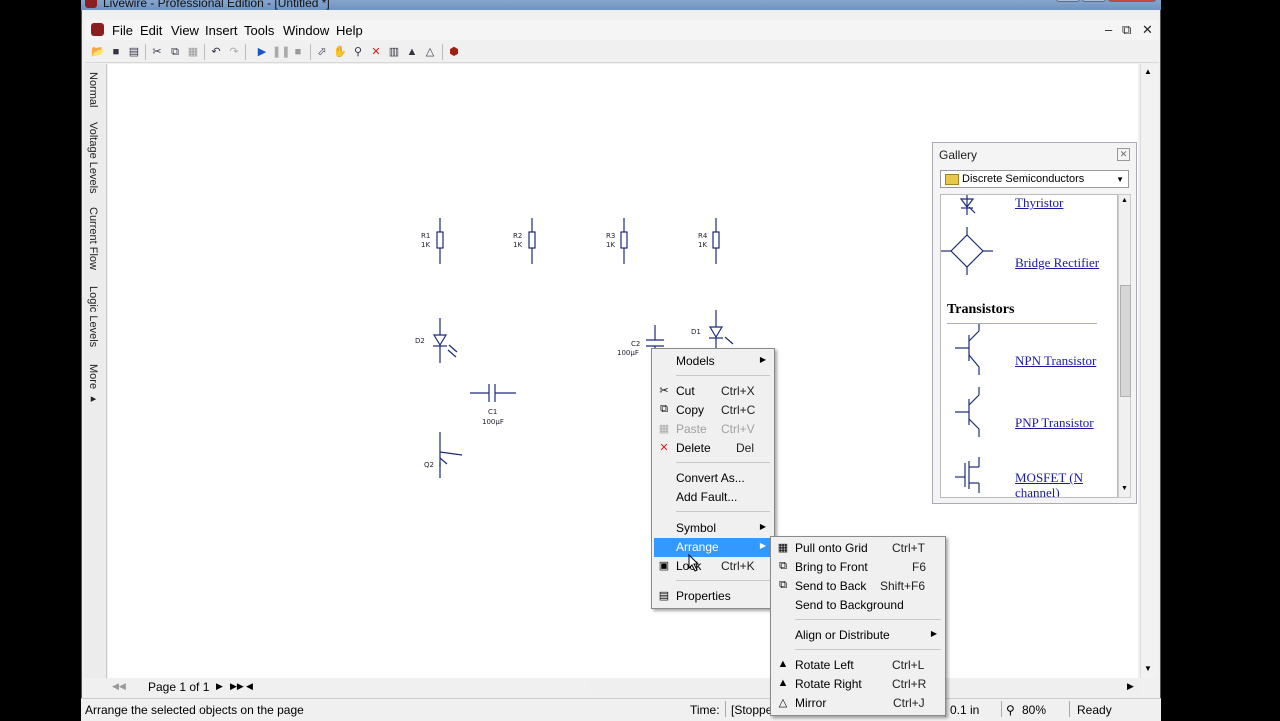 This screenshot has width=1280, height=721. What do you see at coordinates (811, 703) in the screenshot?
I see `menu-item-label: Mirror` at bounding box center [811, 703].